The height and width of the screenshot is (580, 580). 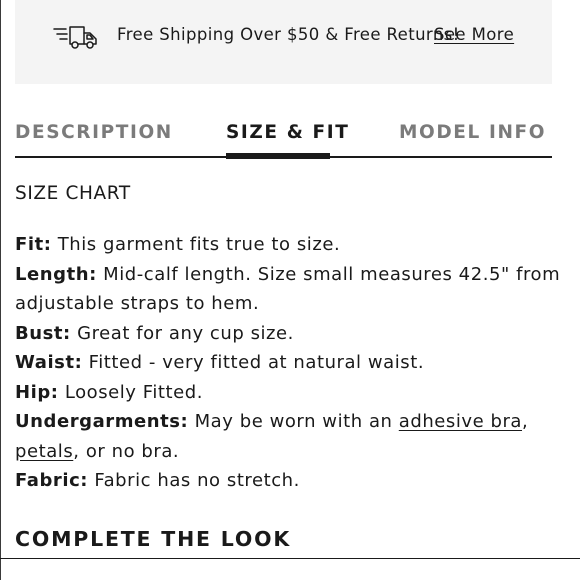 What do you see at coordinates (137, 303) in the screenshot?
I see `detail-value: adjustable straps to hem.` at bounding box center [137, 303].